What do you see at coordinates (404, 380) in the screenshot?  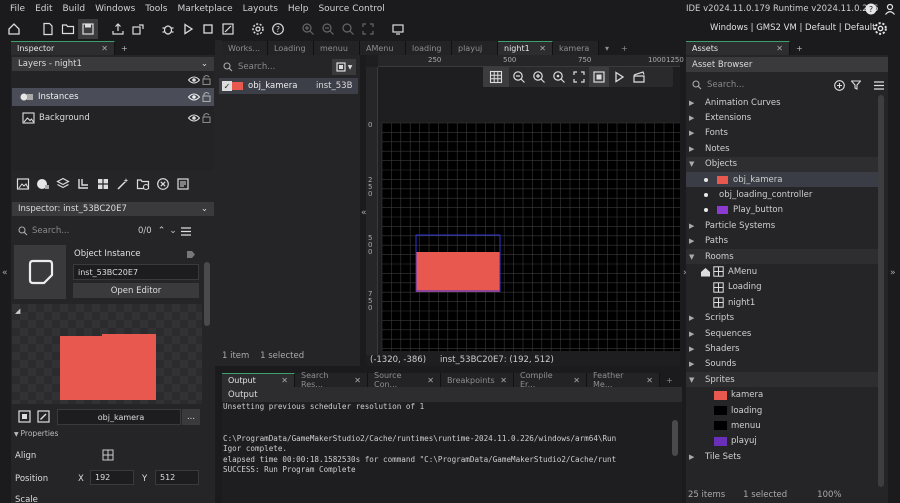 I see `output-tab: Source Con... ✕` at bounding box center [404, 380].